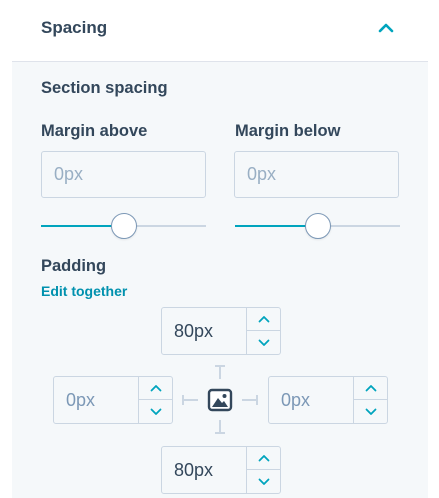 The image size is (439, 498). I want to click on margin-above-label: Margin above, so click(94, 131).